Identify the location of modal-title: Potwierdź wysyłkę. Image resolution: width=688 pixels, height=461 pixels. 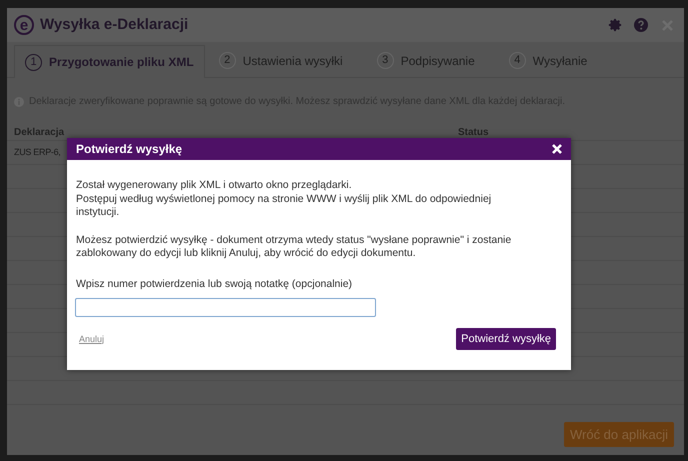
(129, 149).